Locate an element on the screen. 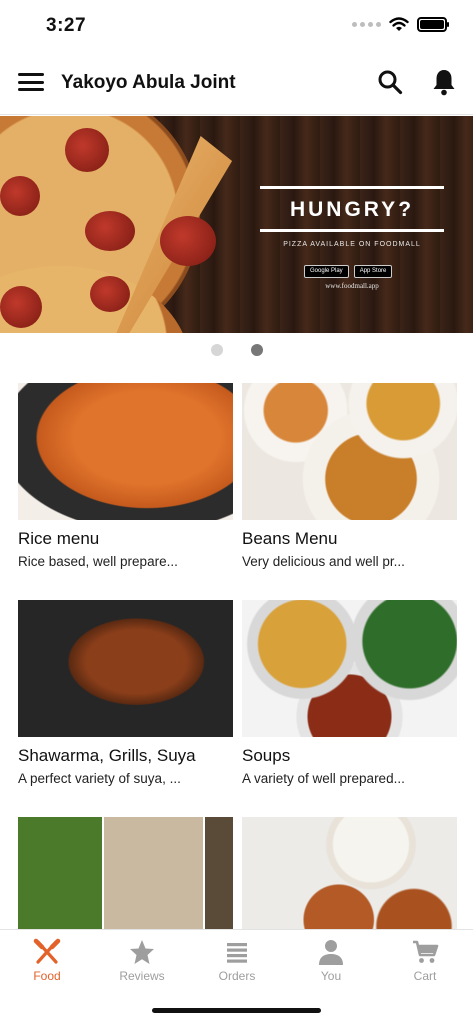 The height and width of the screenshot is (1024, 473). tab-label: Food is located at coordinates (47, 976).